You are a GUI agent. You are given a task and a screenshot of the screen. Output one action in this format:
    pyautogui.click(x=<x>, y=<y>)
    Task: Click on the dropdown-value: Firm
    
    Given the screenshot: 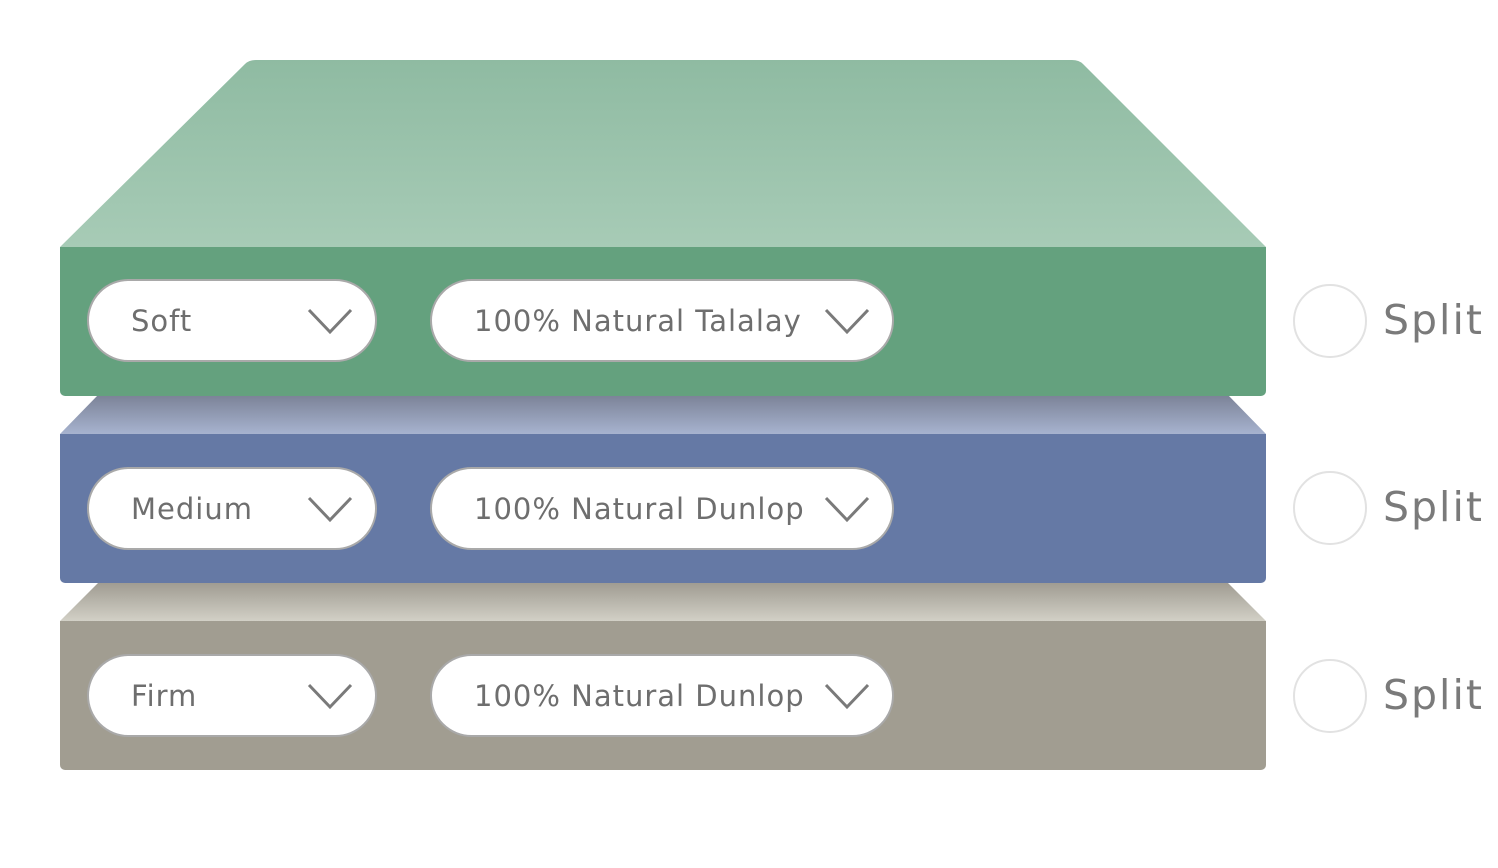 What is the action you would take?
    pyautogui.click(x=164, y=695)
    